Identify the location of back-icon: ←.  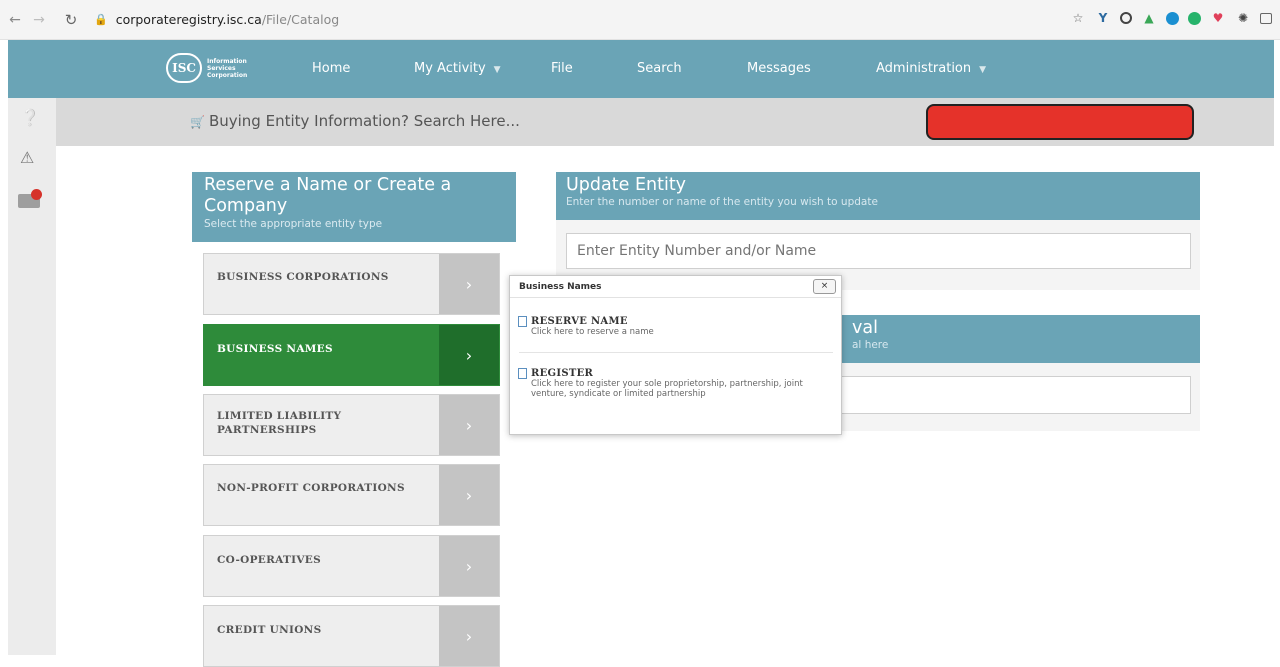
(15, 20).